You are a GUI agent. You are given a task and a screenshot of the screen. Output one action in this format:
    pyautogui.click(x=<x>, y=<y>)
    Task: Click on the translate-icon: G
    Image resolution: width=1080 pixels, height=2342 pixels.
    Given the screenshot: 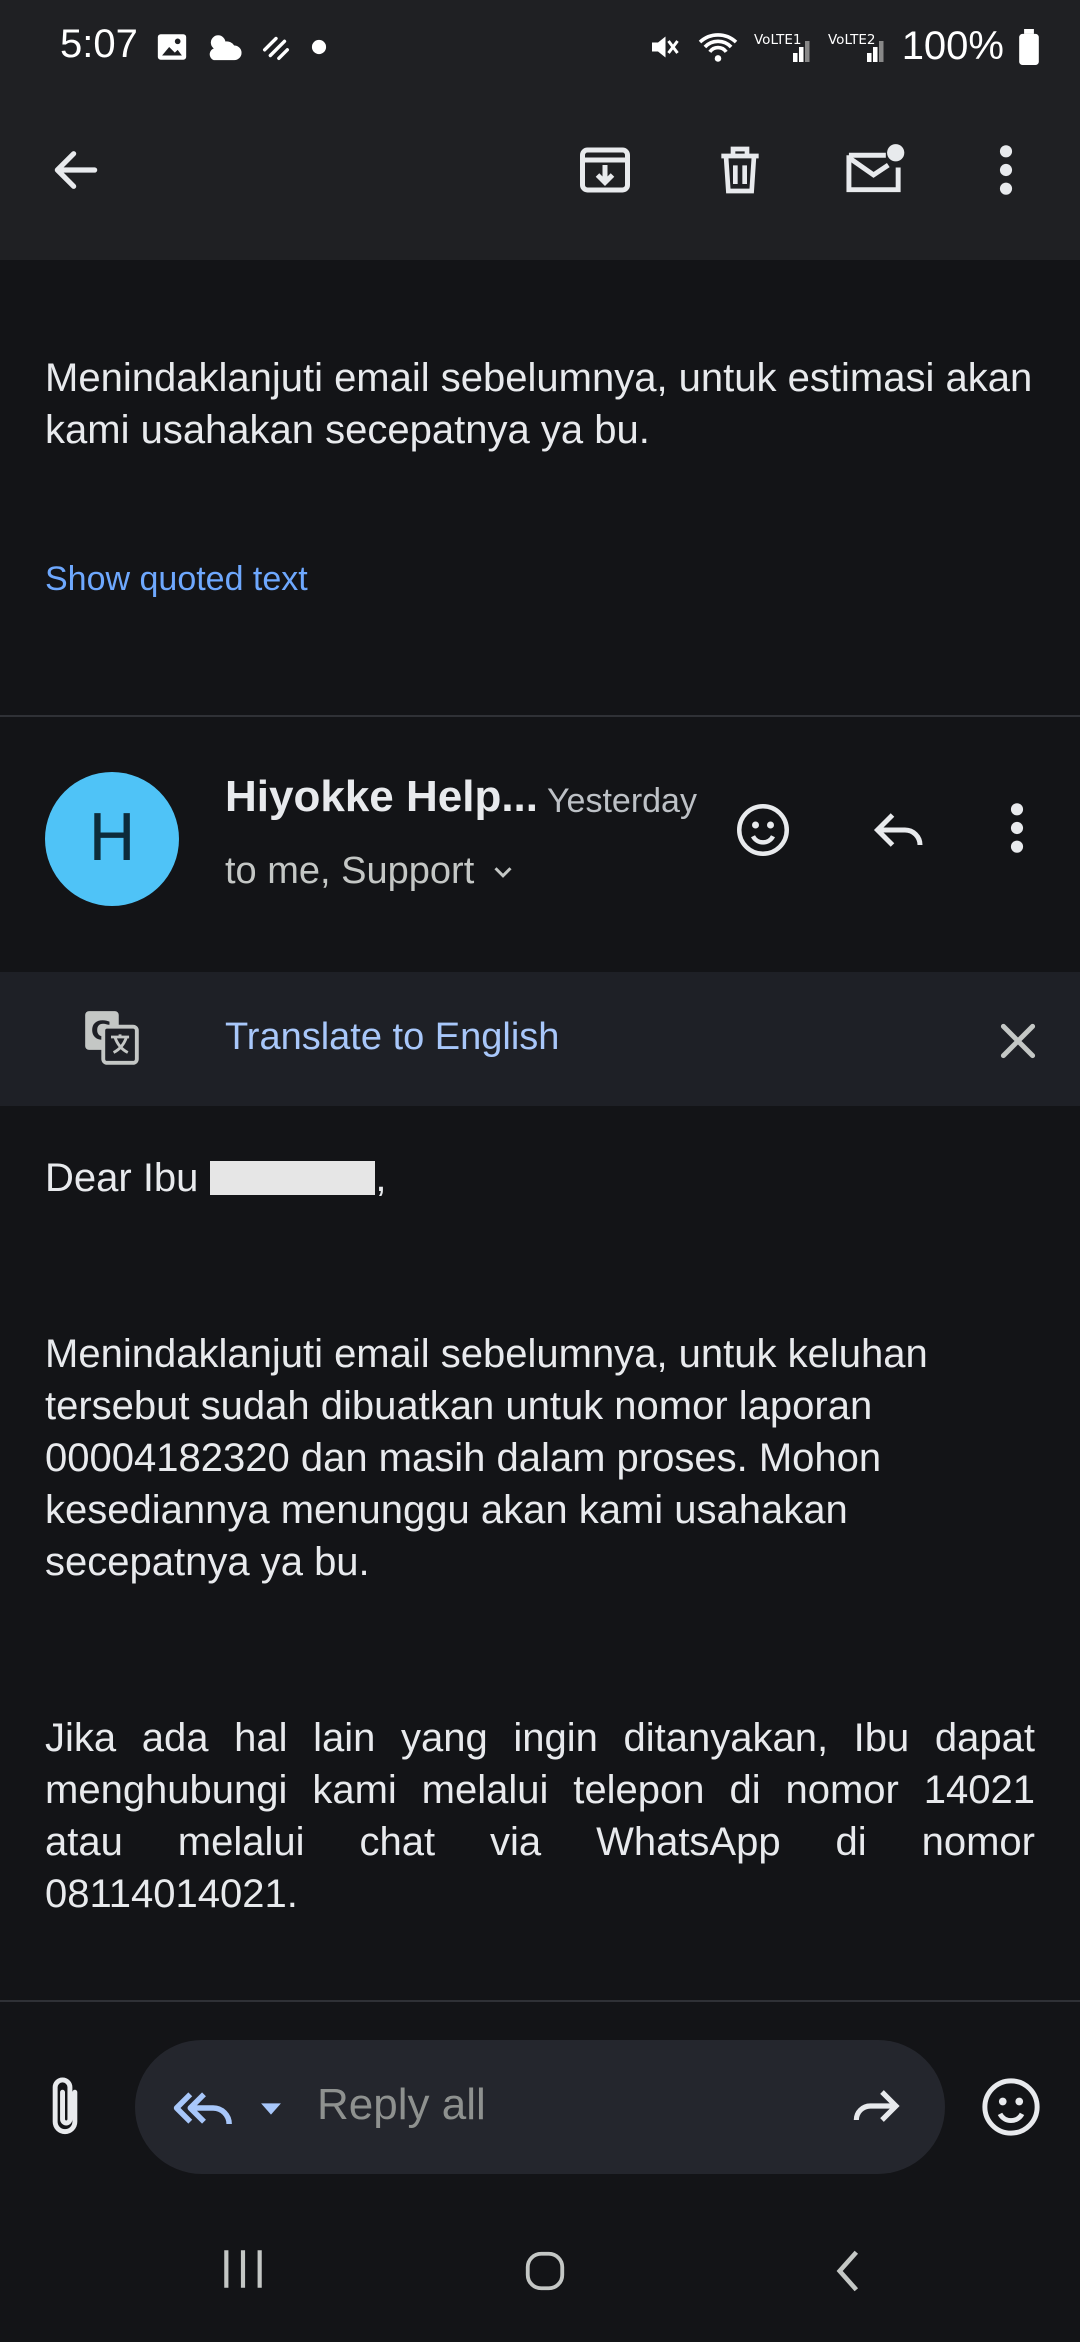 What is the action you would take?
    pyautogui.click(x=111, y=1039)
    